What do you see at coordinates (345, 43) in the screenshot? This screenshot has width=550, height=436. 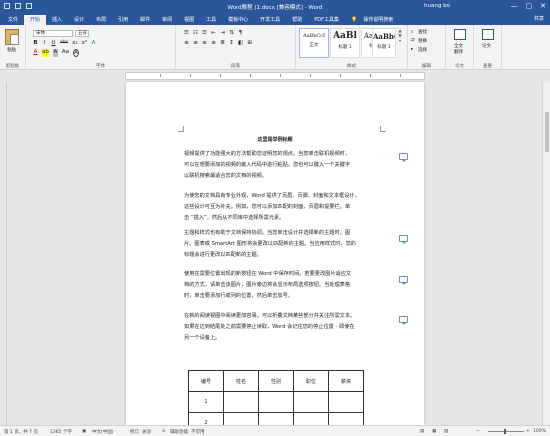 I see `style-heading-1: AaBl 标题 1` at bounding box center [345, 43].